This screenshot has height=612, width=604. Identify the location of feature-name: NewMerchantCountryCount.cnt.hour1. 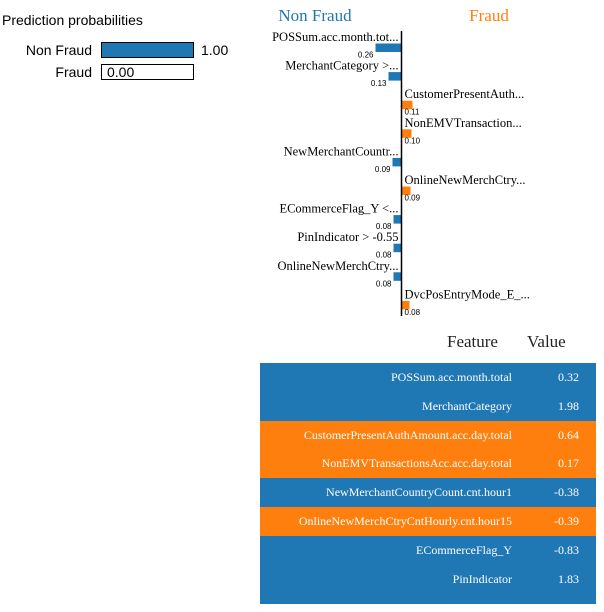
(419, 492).